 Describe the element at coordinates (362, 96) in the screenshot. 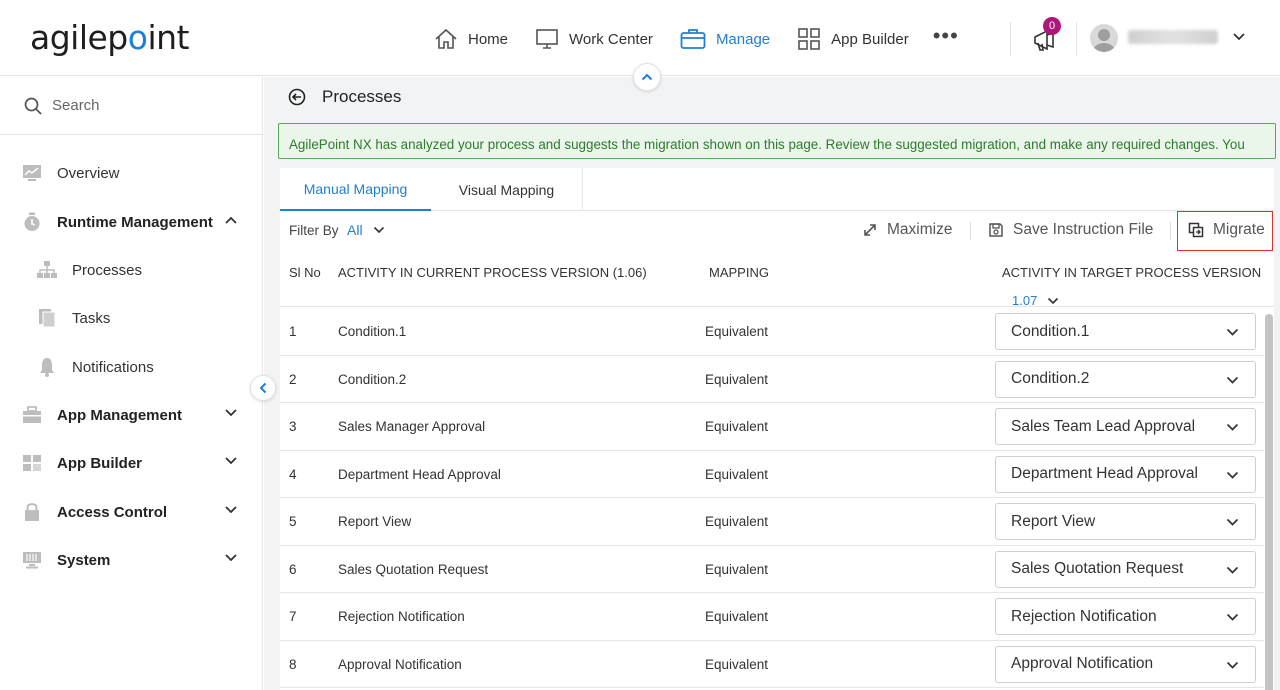

I see `page-title-text: Processes` at that location.